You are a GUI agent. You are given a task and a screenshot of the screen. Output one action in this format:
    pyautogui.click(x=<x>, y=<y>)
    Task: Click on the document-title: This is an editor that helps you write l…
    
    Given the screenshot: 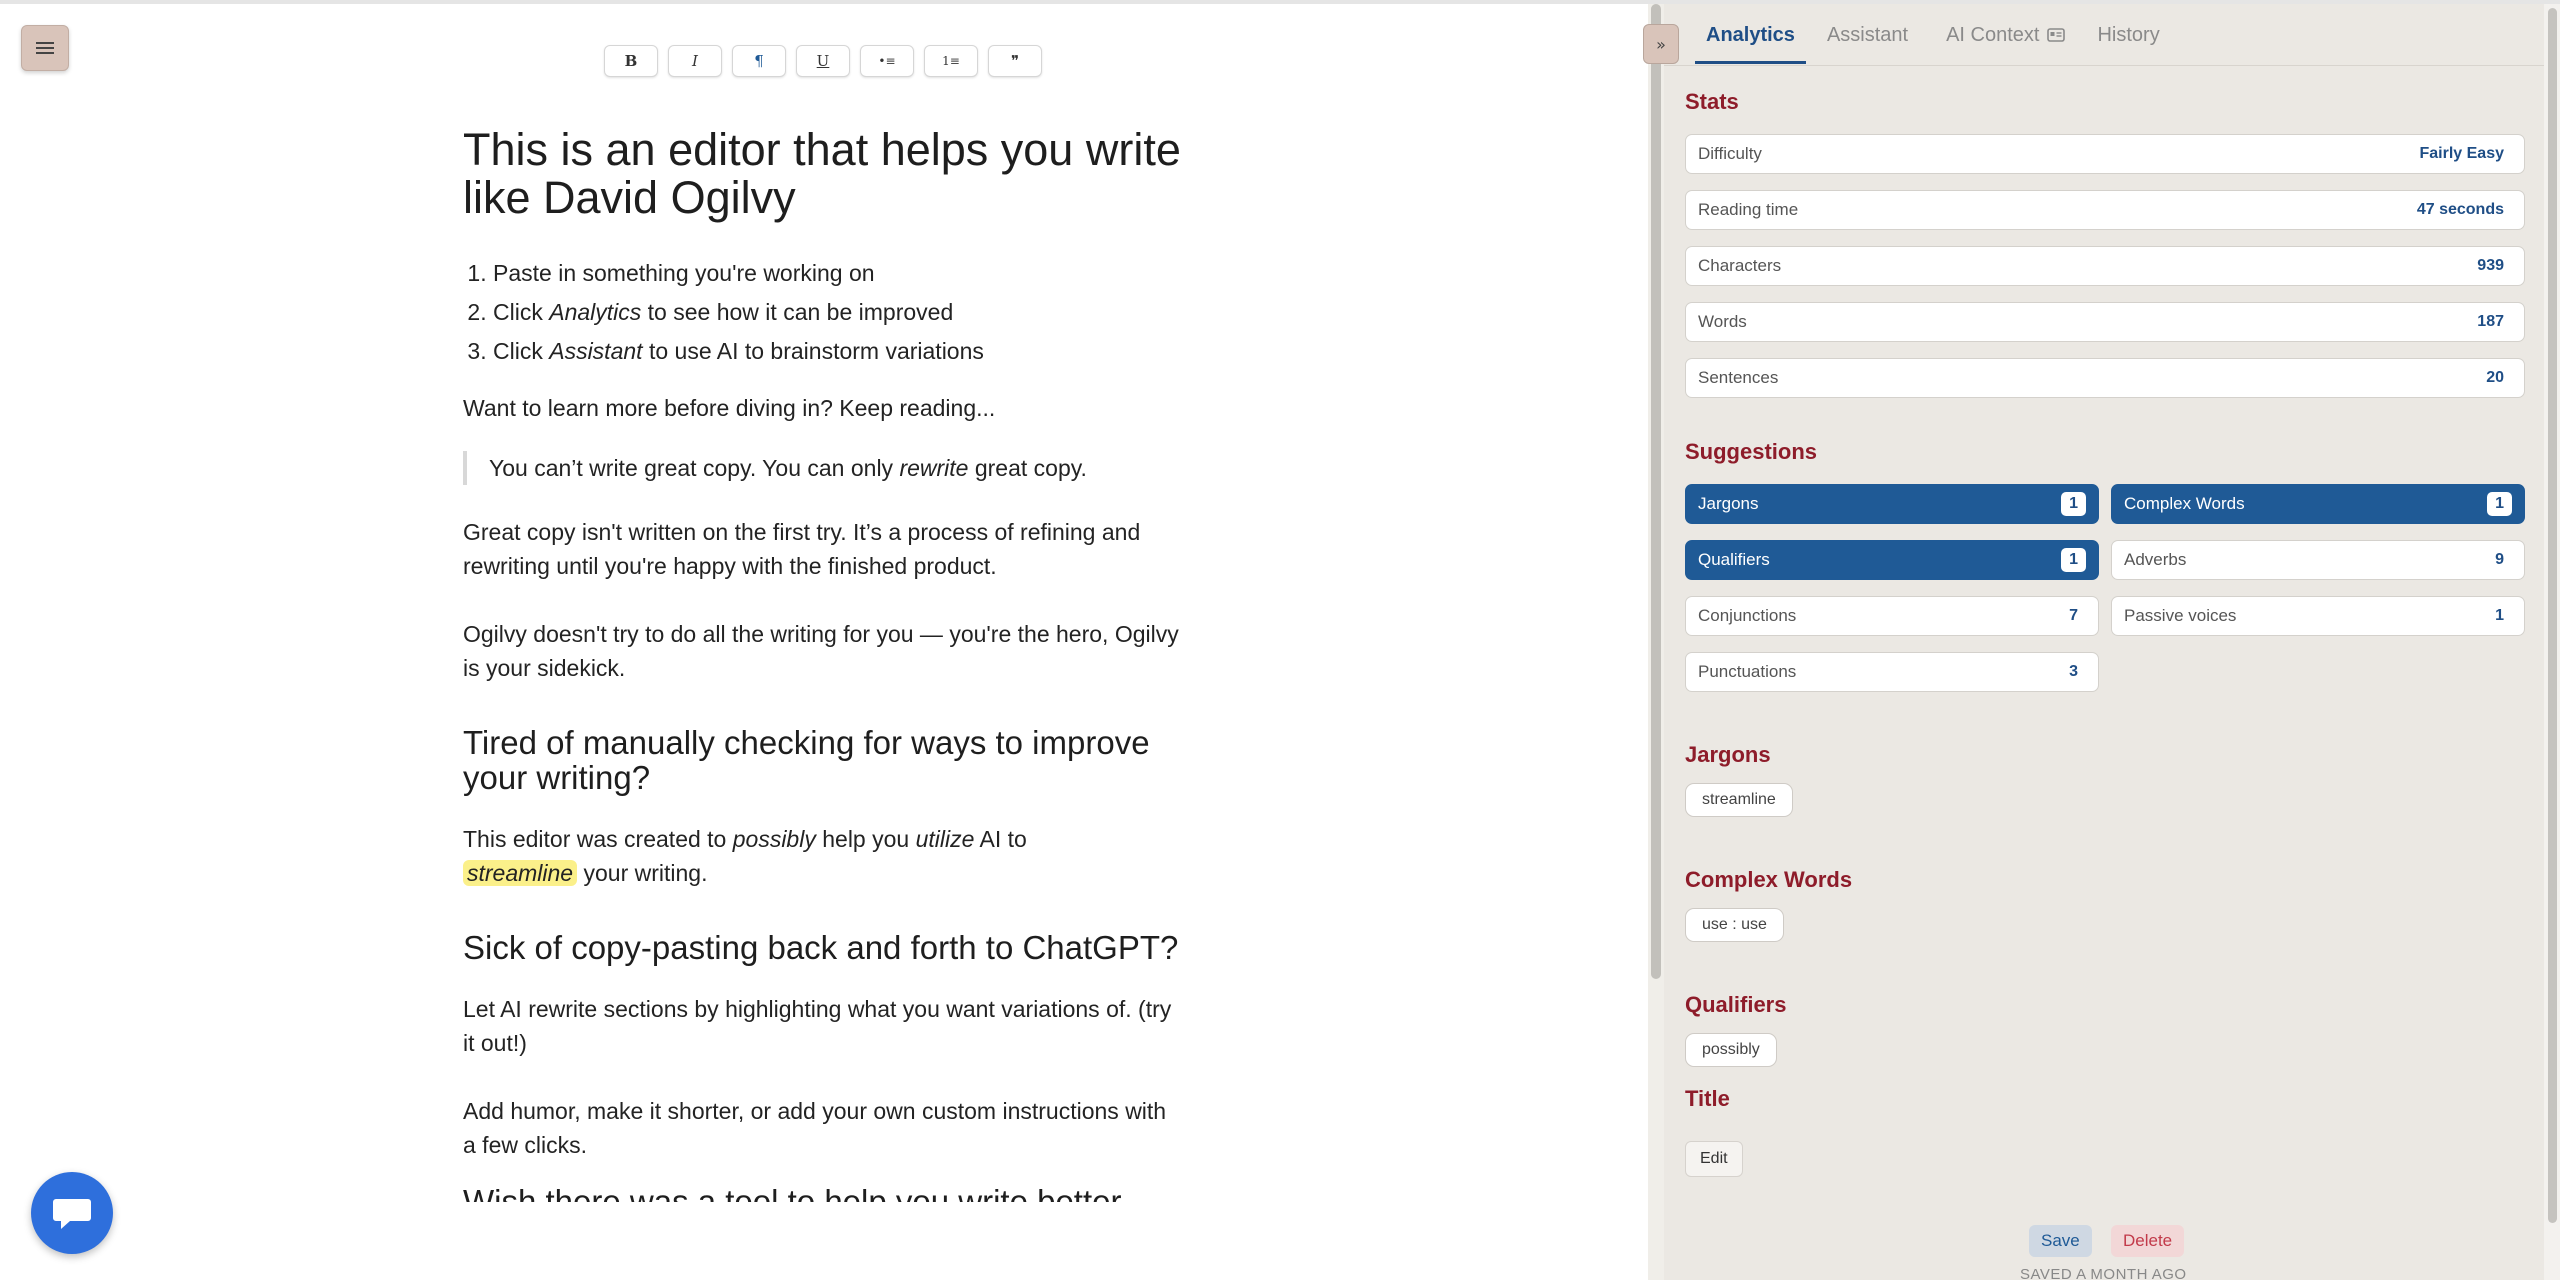 What is the action you would take?
    pyautogui.click(x=822, y=173)
    